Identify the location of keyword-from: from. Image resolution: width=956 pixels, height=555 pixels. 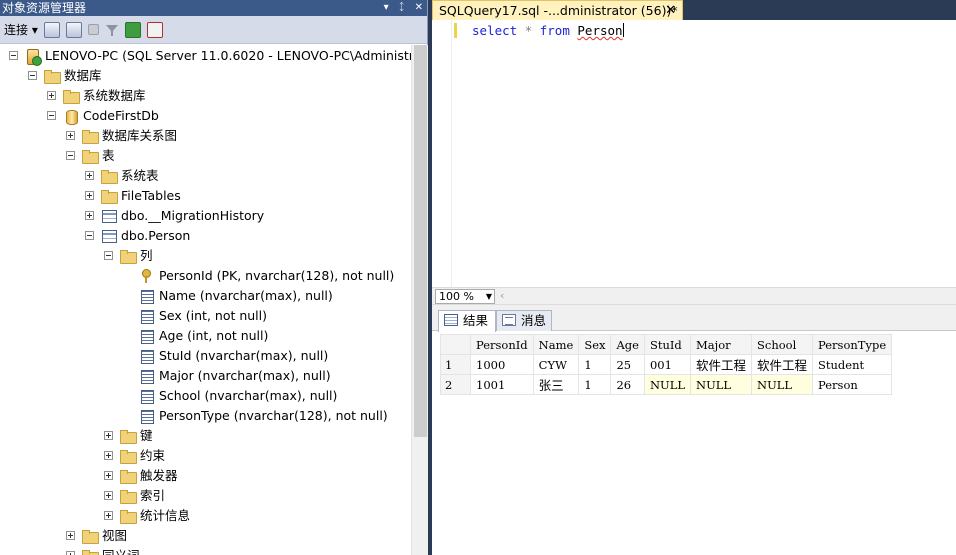
(554, 30).